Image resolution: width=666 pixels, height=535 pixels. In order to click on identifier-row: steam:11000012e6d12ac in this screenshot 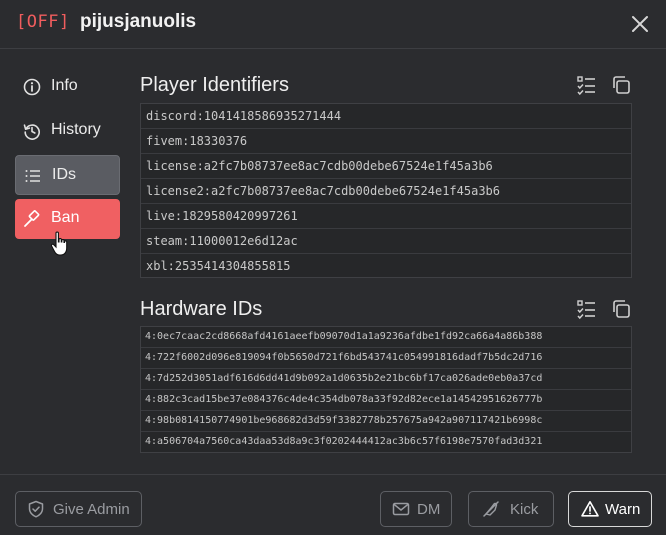, I will do `click(386, 241)`.